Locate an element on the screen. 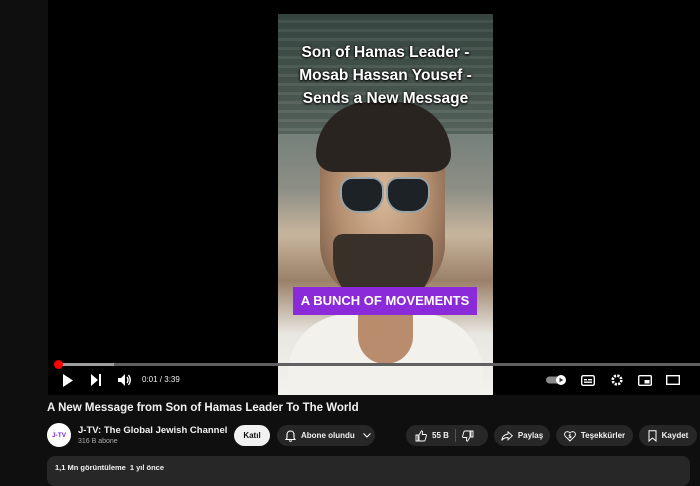 The image size is (700, 486). dislike-button is located at coordinates (468, 436).